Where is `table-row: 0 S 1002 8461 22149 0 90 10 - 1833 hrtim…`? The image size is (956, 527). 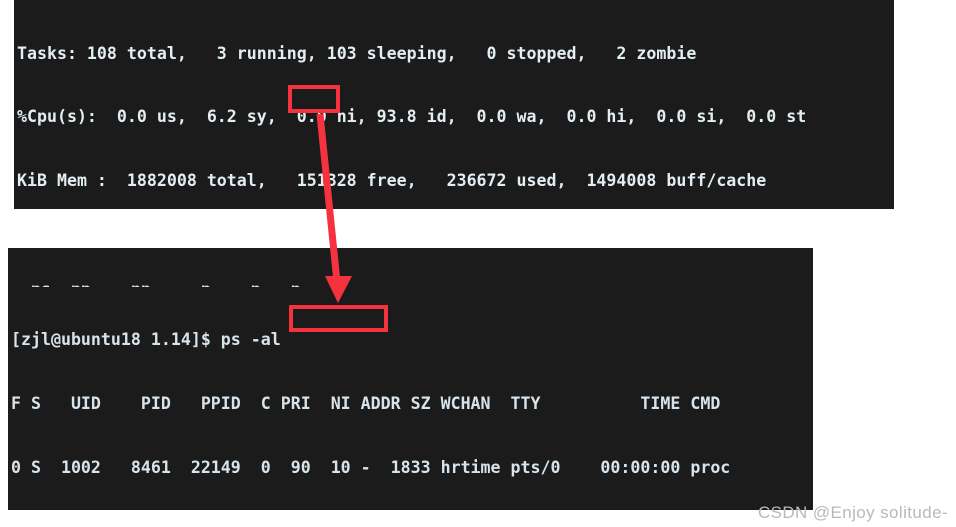 table-row: 0 S 1002 8461 22149 0 90 10 - 1833 hrtim… is located at coordinates (410, 467).